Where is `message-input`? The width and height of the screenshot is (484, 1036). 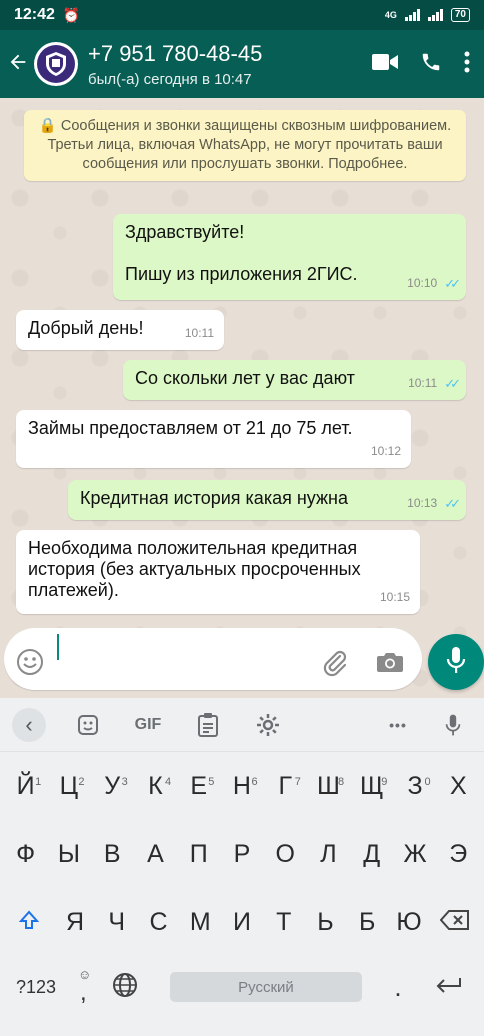
message-input is located at coordinates (213, 659).